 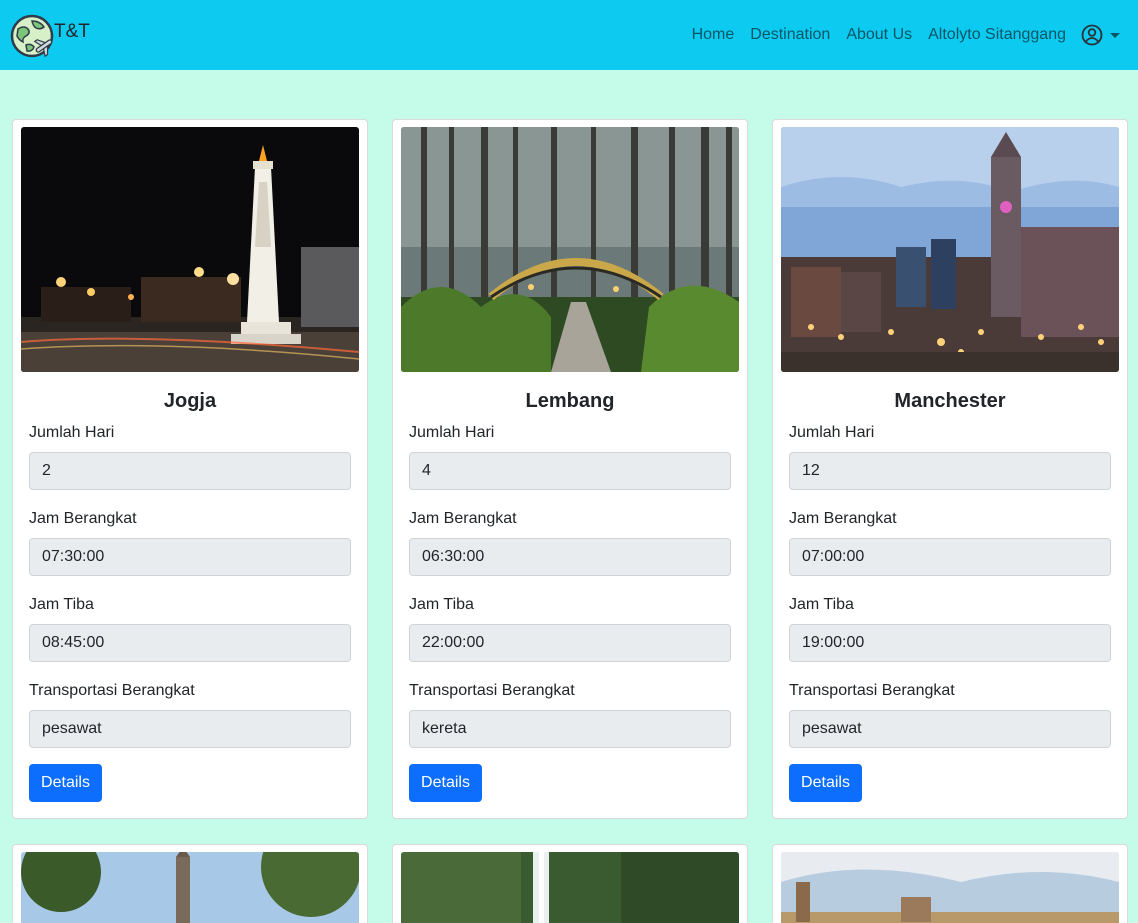 What do you see at coordinates (570, 557) in the screenshot?
I see `depart-time-field: 06:30:00` at bounding box center [570, 557].